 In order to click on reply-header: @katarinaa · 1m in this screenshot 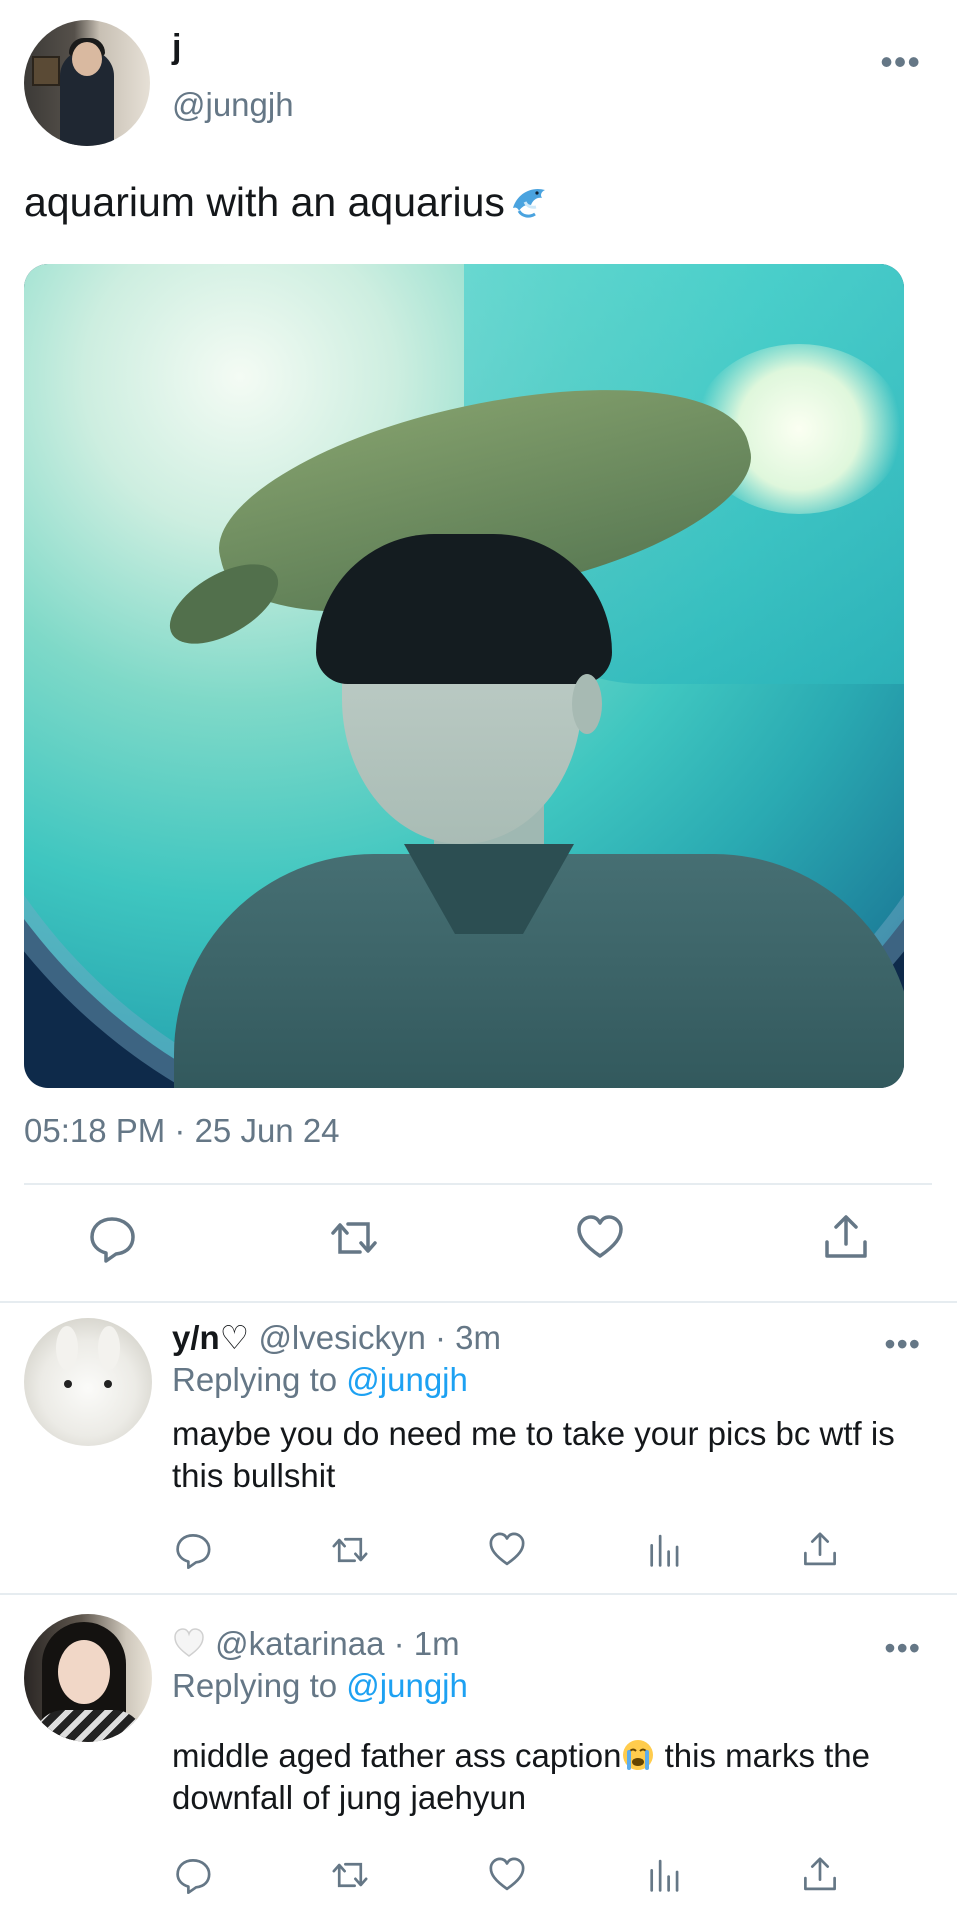, I will do `click(316, 1644)`.